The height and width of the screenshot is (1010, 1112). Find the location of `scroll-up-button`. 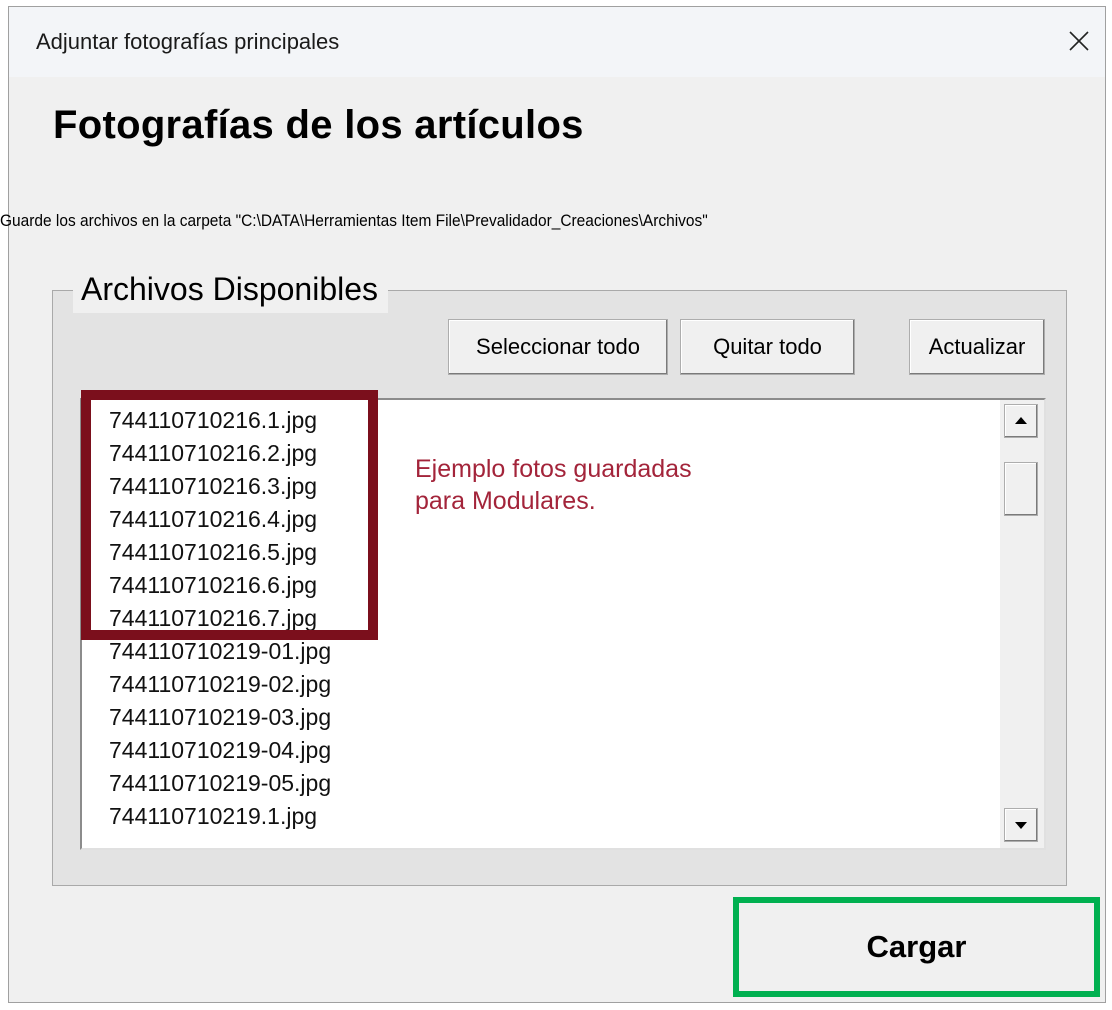

scroll-up-button is located at coordinates (1021, 421).